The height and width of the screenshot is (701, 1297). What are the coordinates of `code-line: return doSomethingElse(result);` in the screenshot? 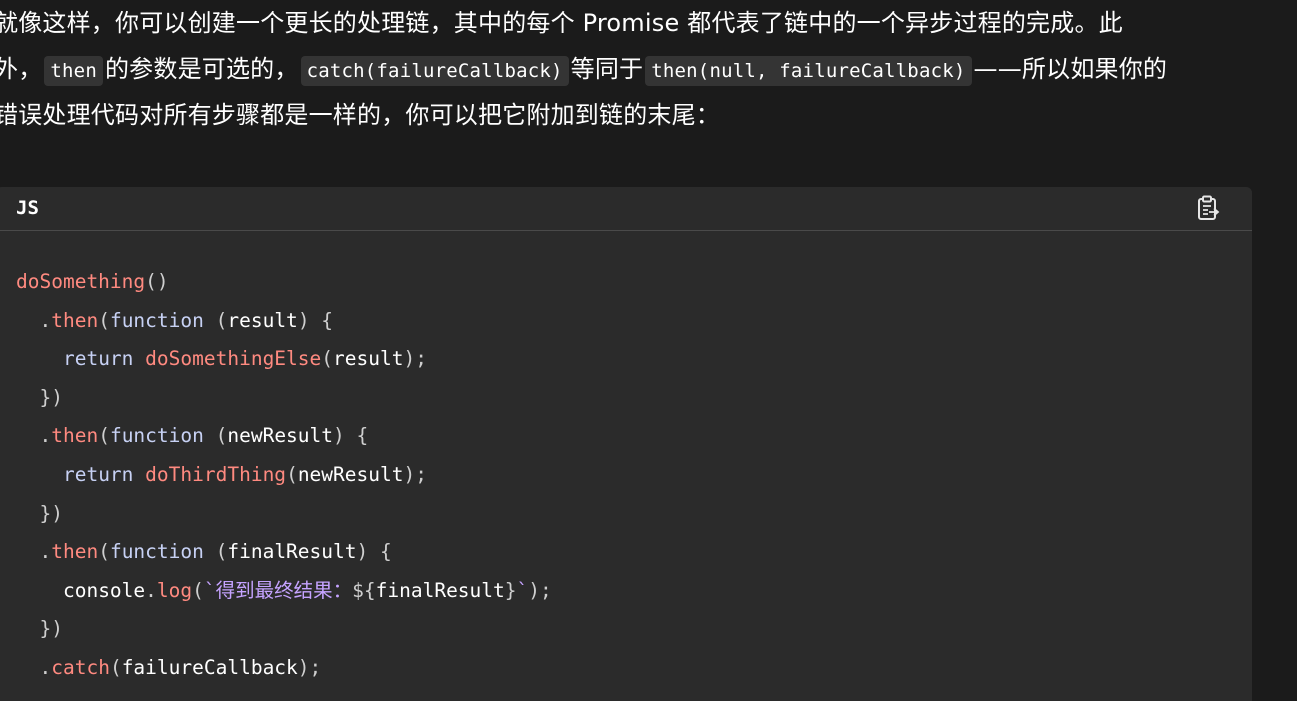 It's located at (284, 359).